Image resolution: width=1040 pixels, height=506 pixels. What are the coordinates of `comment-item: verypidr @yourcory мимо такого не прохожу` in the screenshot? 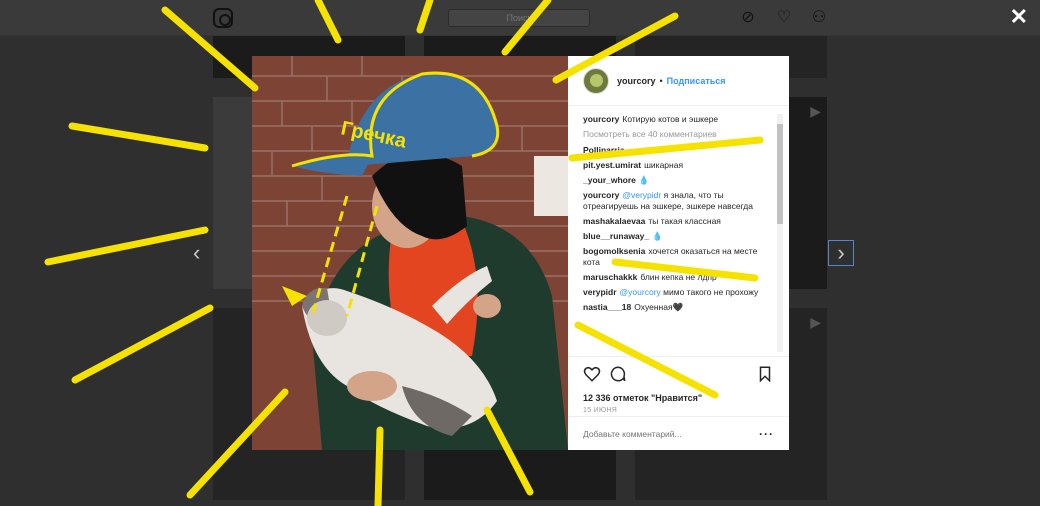 It's located at (679, 292).